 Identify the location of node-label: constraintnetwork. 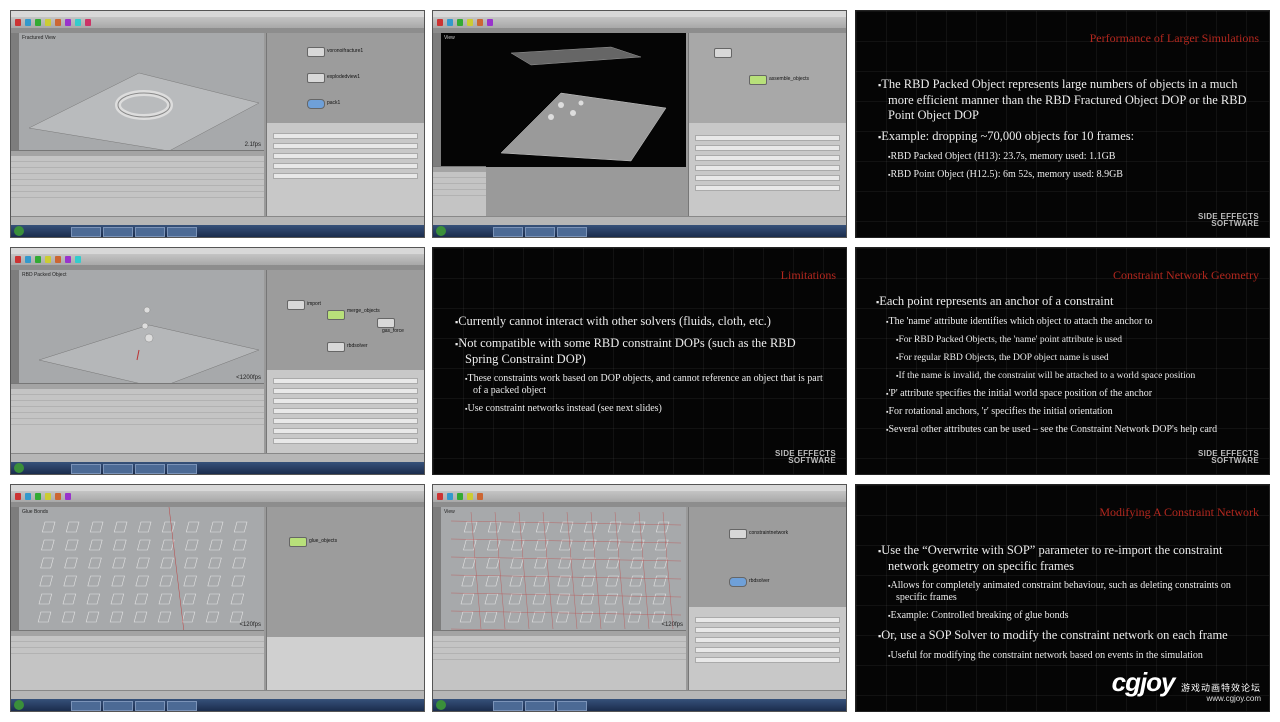
(769, 533).